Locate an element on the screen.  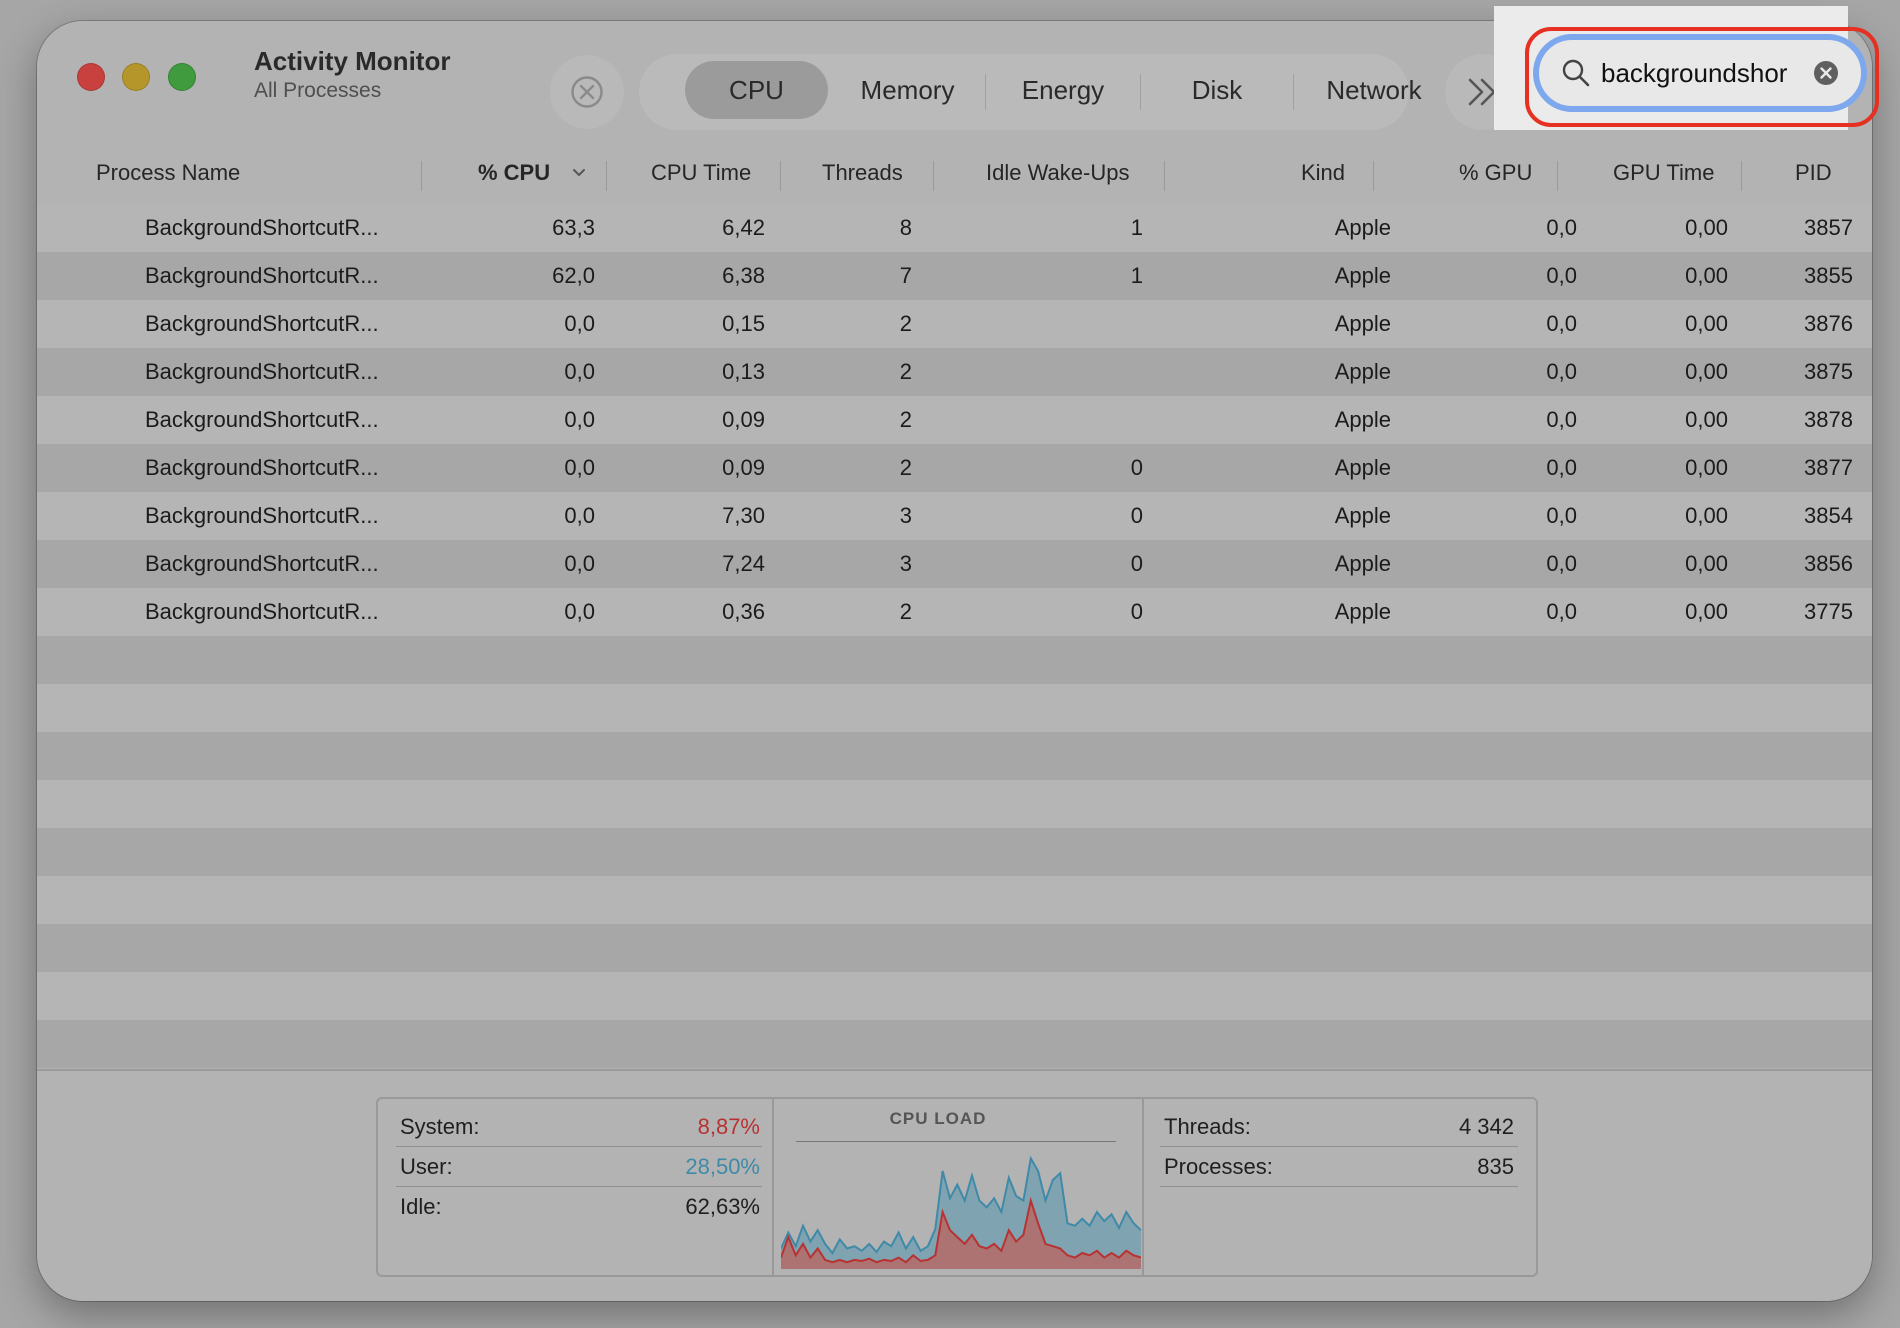
minimize-window-button is located at coordinates (136, 77).